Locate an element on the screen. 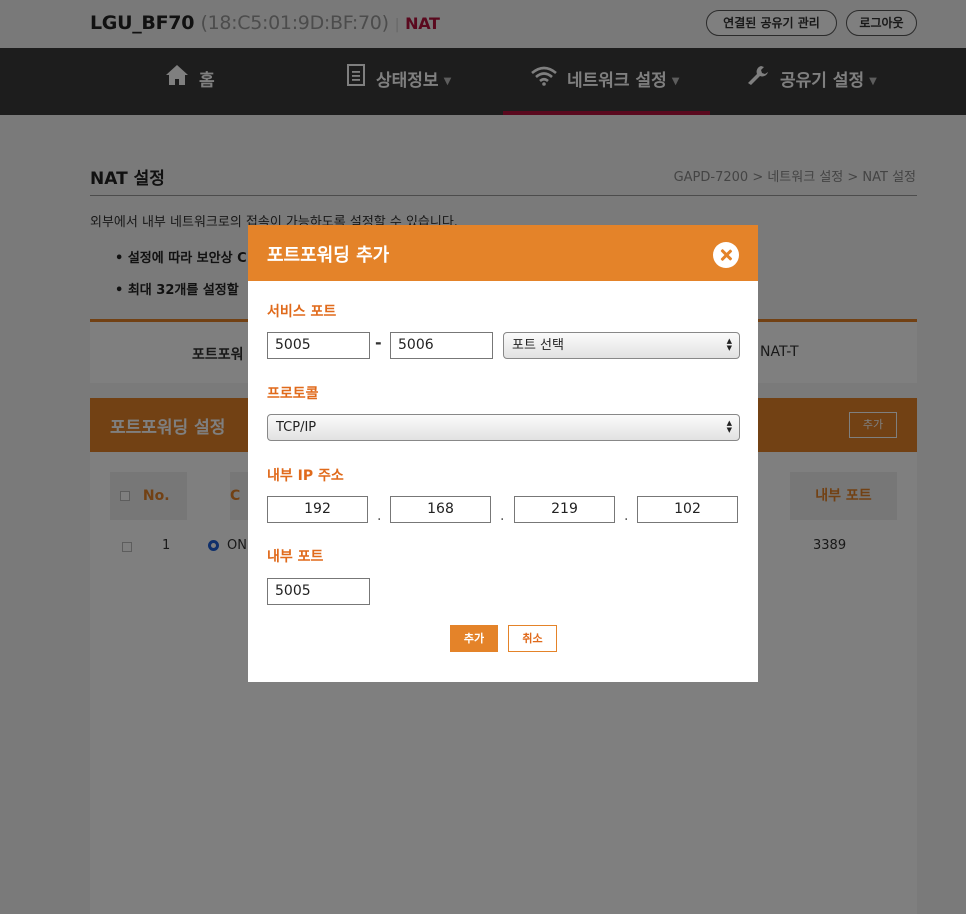 This screenshot has height=914, width=966. ip-octet-2-input: 168 is located at coordinates (440, 509).